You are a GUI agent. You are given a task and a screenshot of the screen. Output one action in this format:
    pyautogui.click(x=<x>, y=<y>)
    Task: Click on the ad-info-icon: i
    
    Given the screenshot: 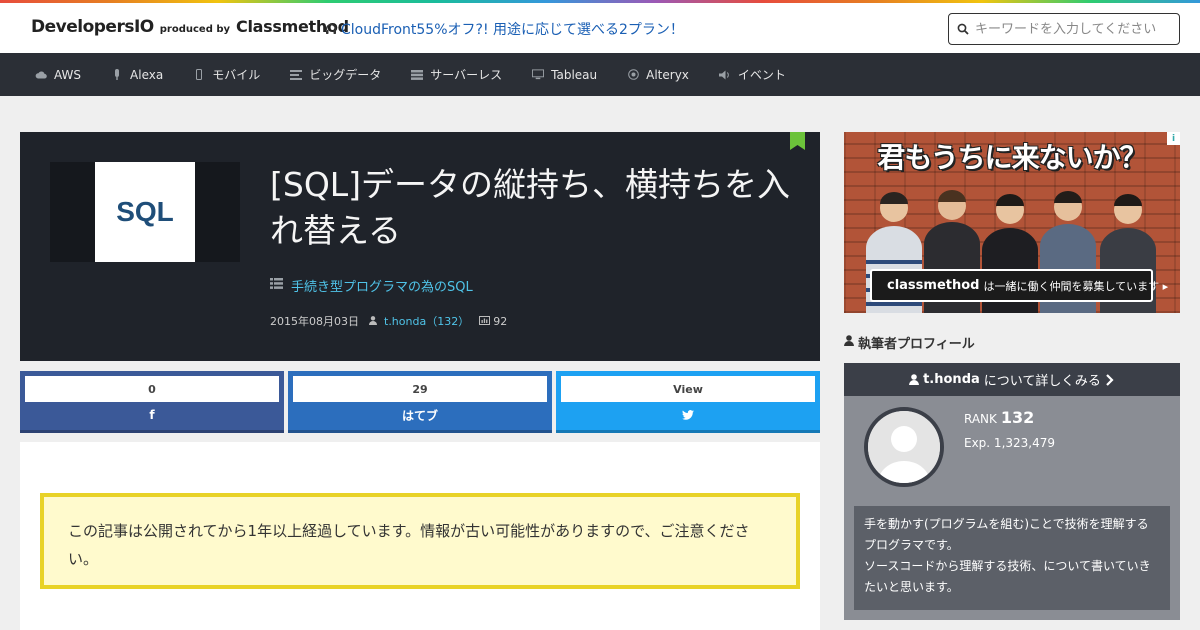 What is the action you would take?
    pyautogui.click(x=1173, y=138)
    